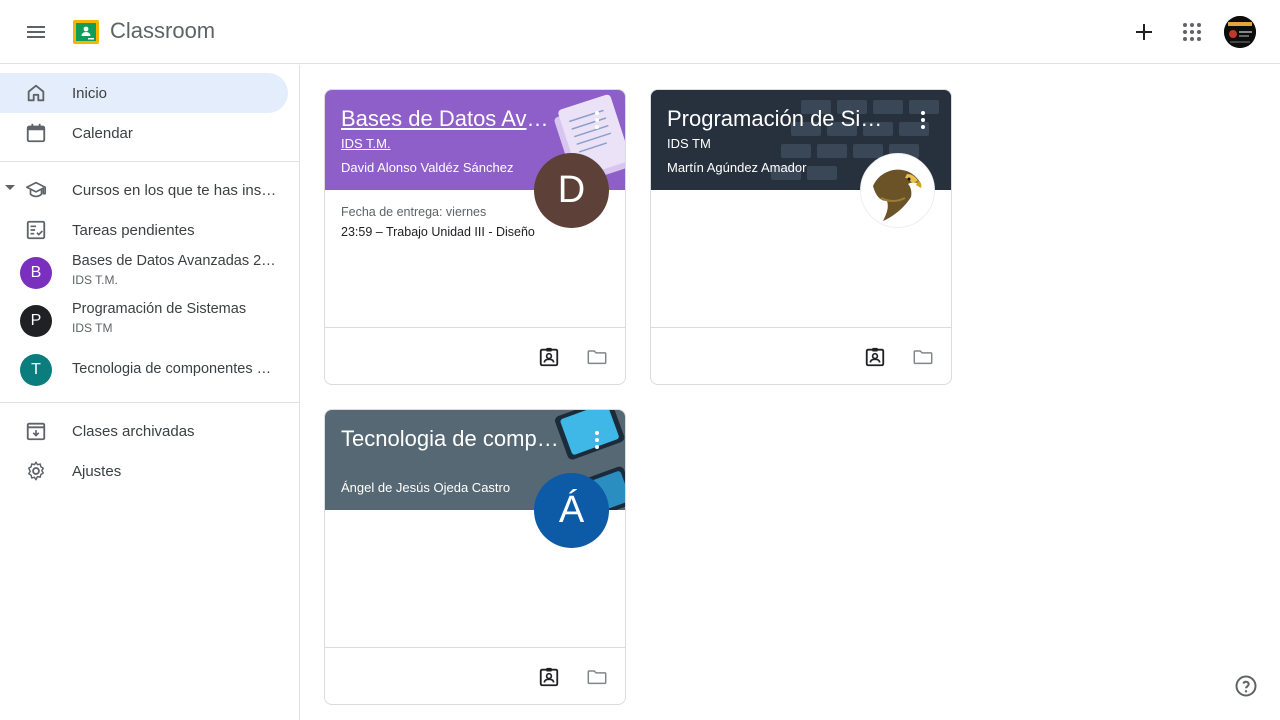 This screenshot has height=720, width=1280. What do you see at coordinates (159, 309) in the screenshot?
I see `class-name: Programación de Sistemas` at bounding box center [159, 309].